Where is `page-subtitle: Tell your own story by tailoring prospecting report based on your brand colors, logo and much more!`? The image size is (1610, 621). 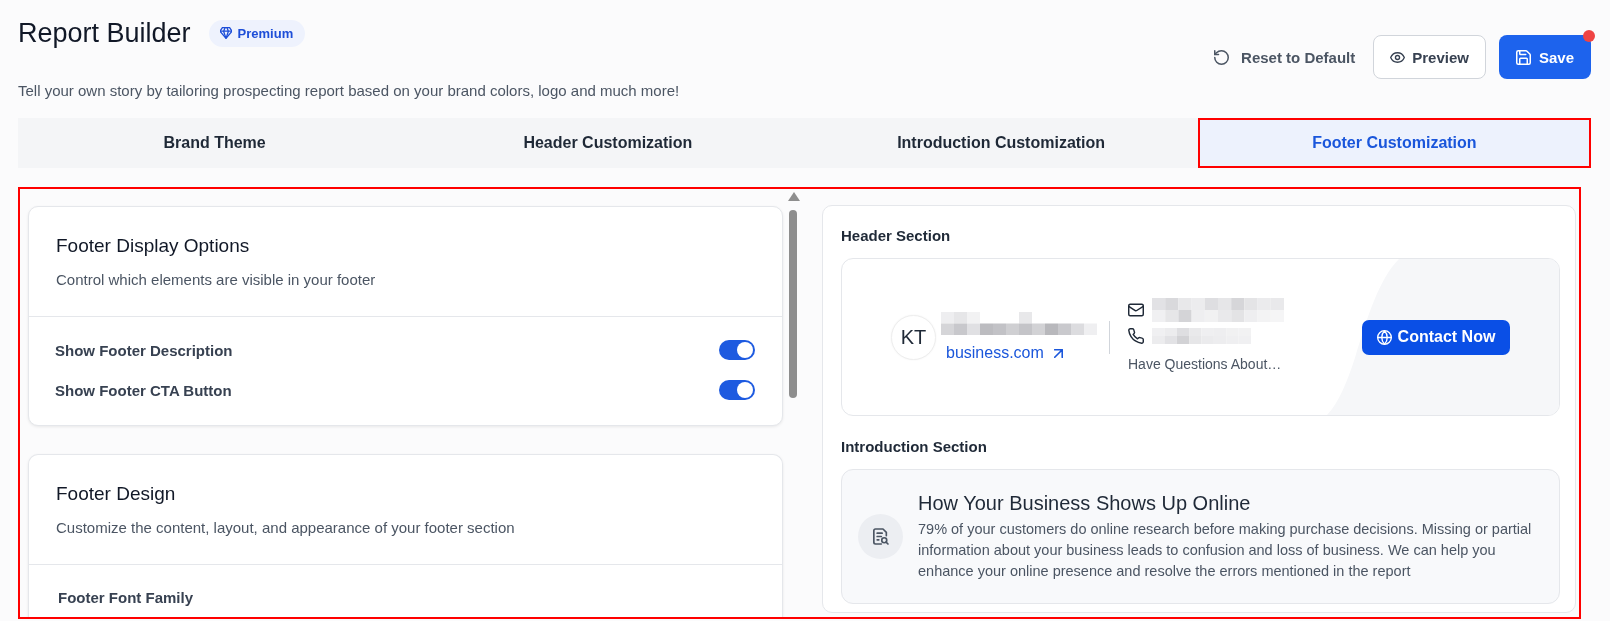 page-subtitle: Tell your own story by tailoring prospecting report based on your brand colors, logo and much more! is located at coordinates (349, 91).